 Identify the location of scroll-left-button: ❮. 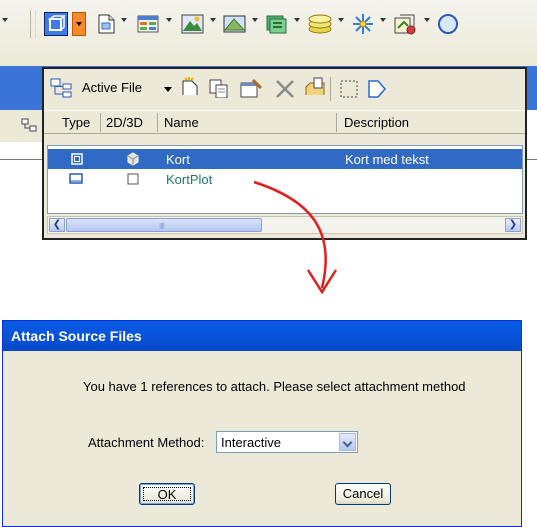
(57, 225).